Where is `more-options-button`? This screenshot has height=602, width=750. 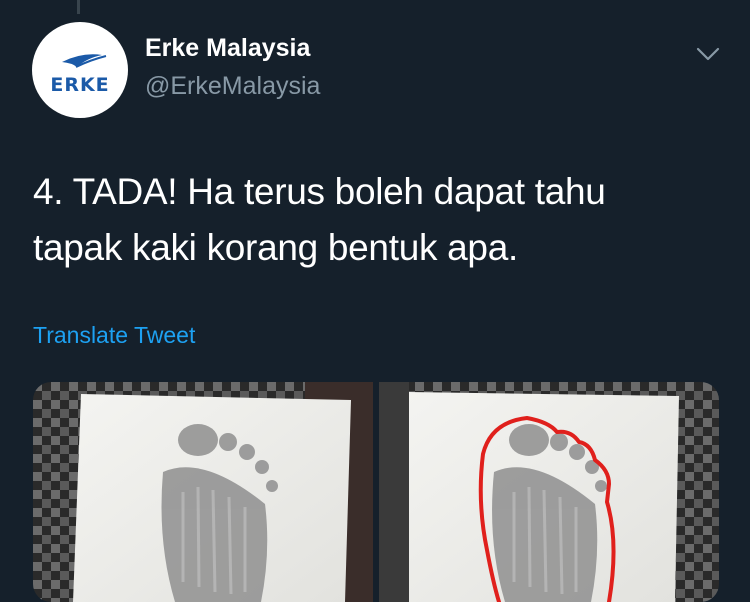 more-options-button is located at coordinates (708, 55).